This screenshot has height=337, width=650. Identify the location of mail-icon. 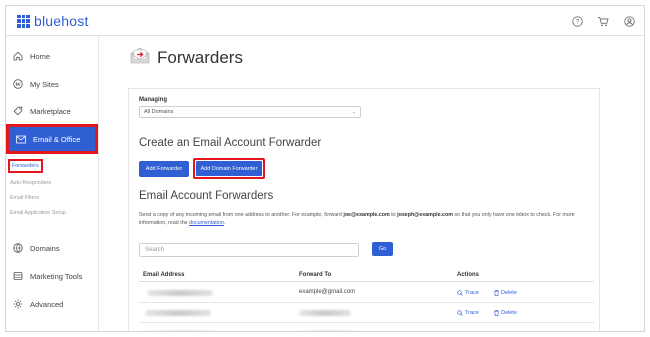
(21, 139).